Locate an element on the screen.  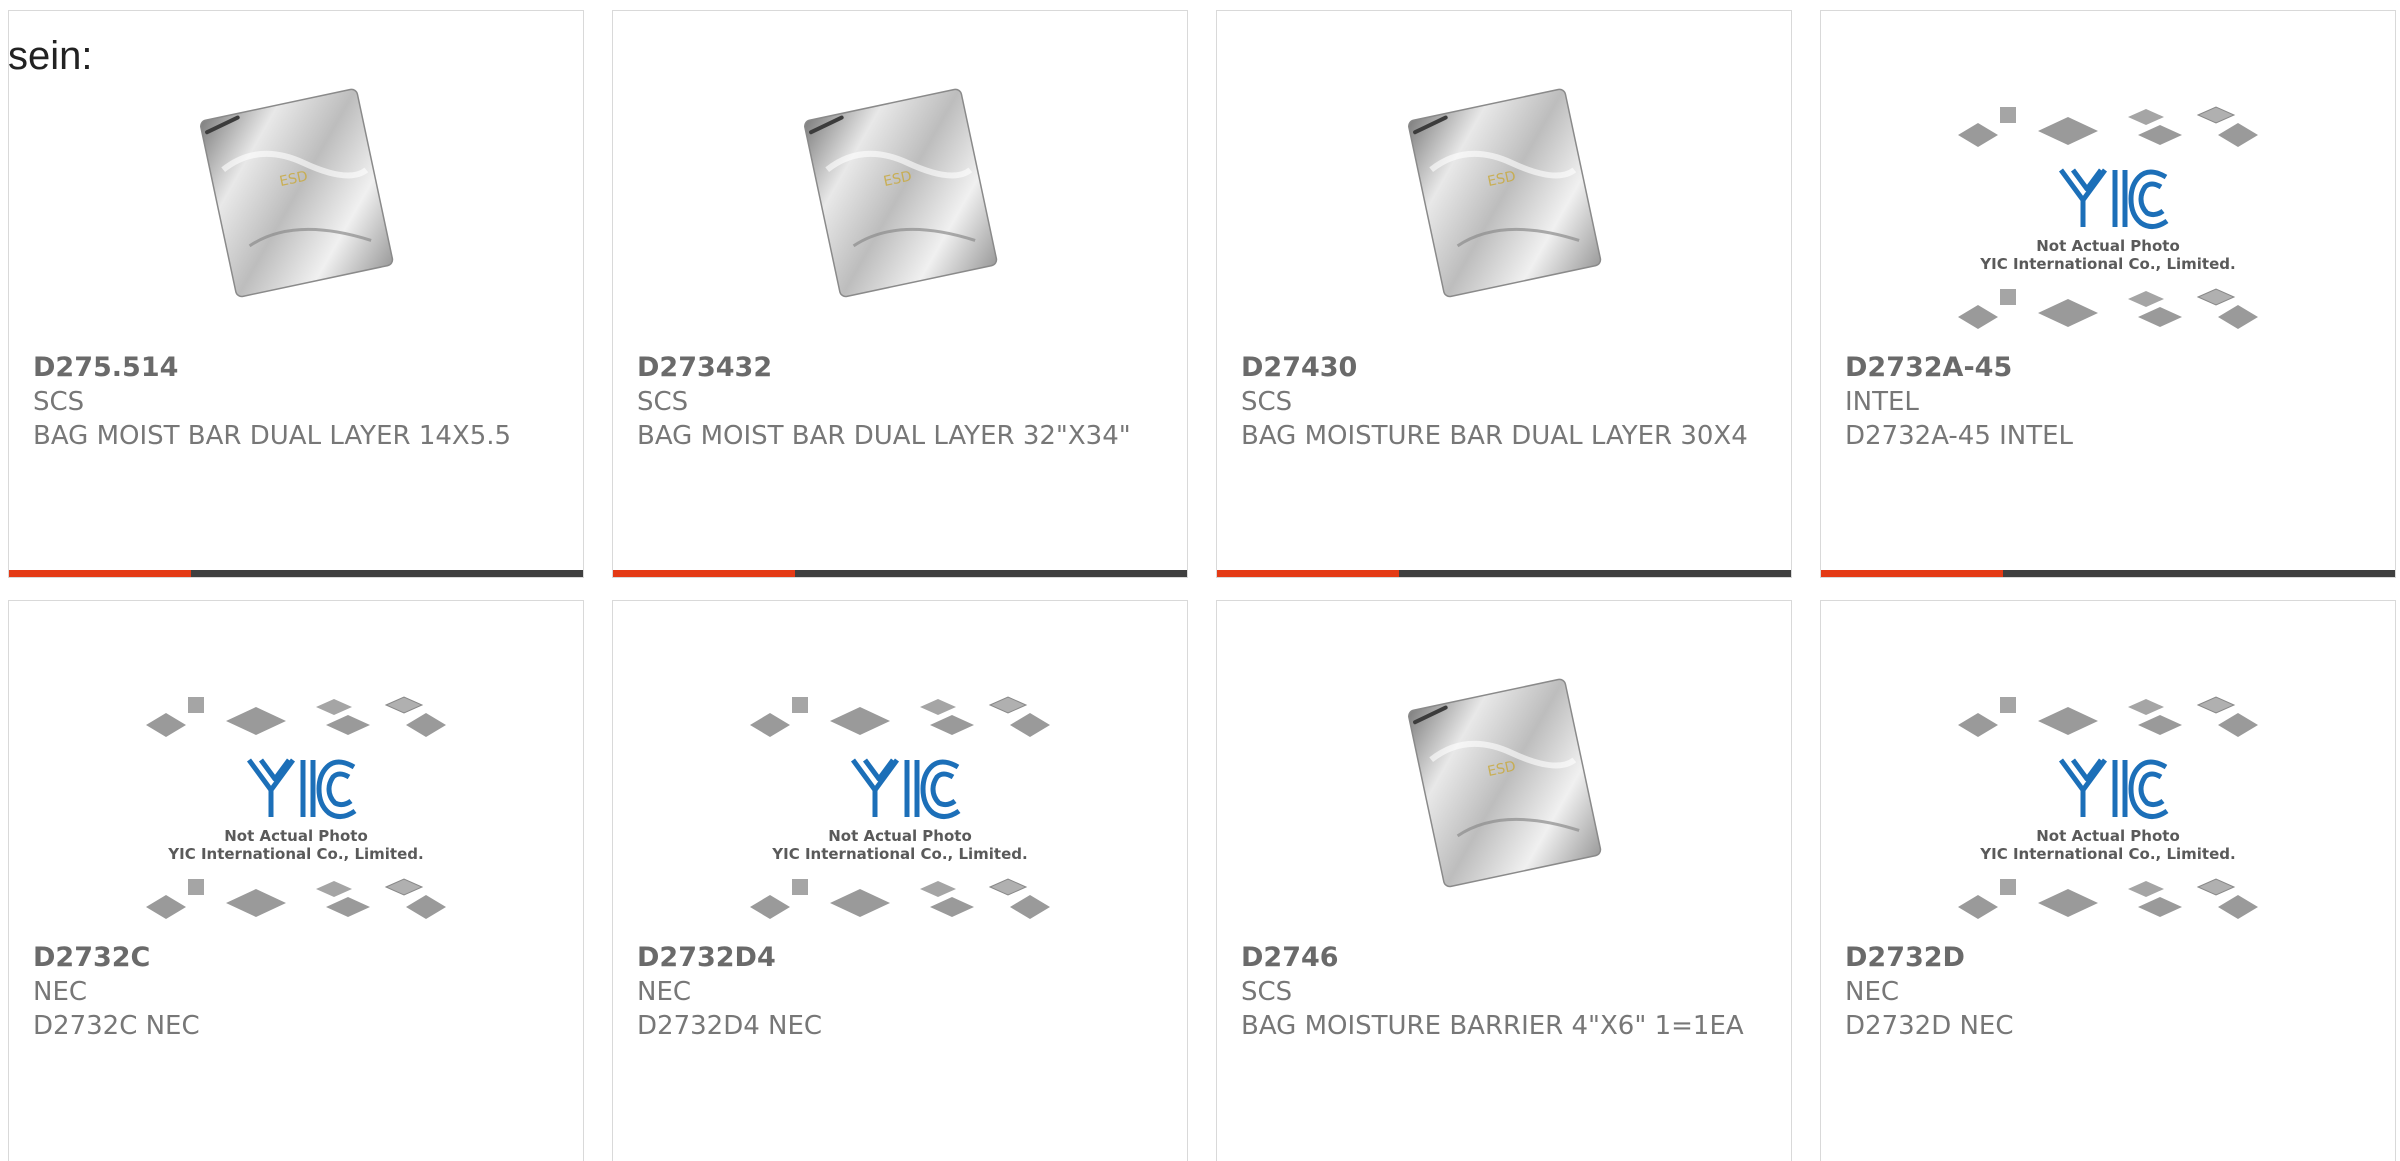
description: BAG MOIST BAR DUAL LAYER 14X5.5 is located at coordinates (272, 436).